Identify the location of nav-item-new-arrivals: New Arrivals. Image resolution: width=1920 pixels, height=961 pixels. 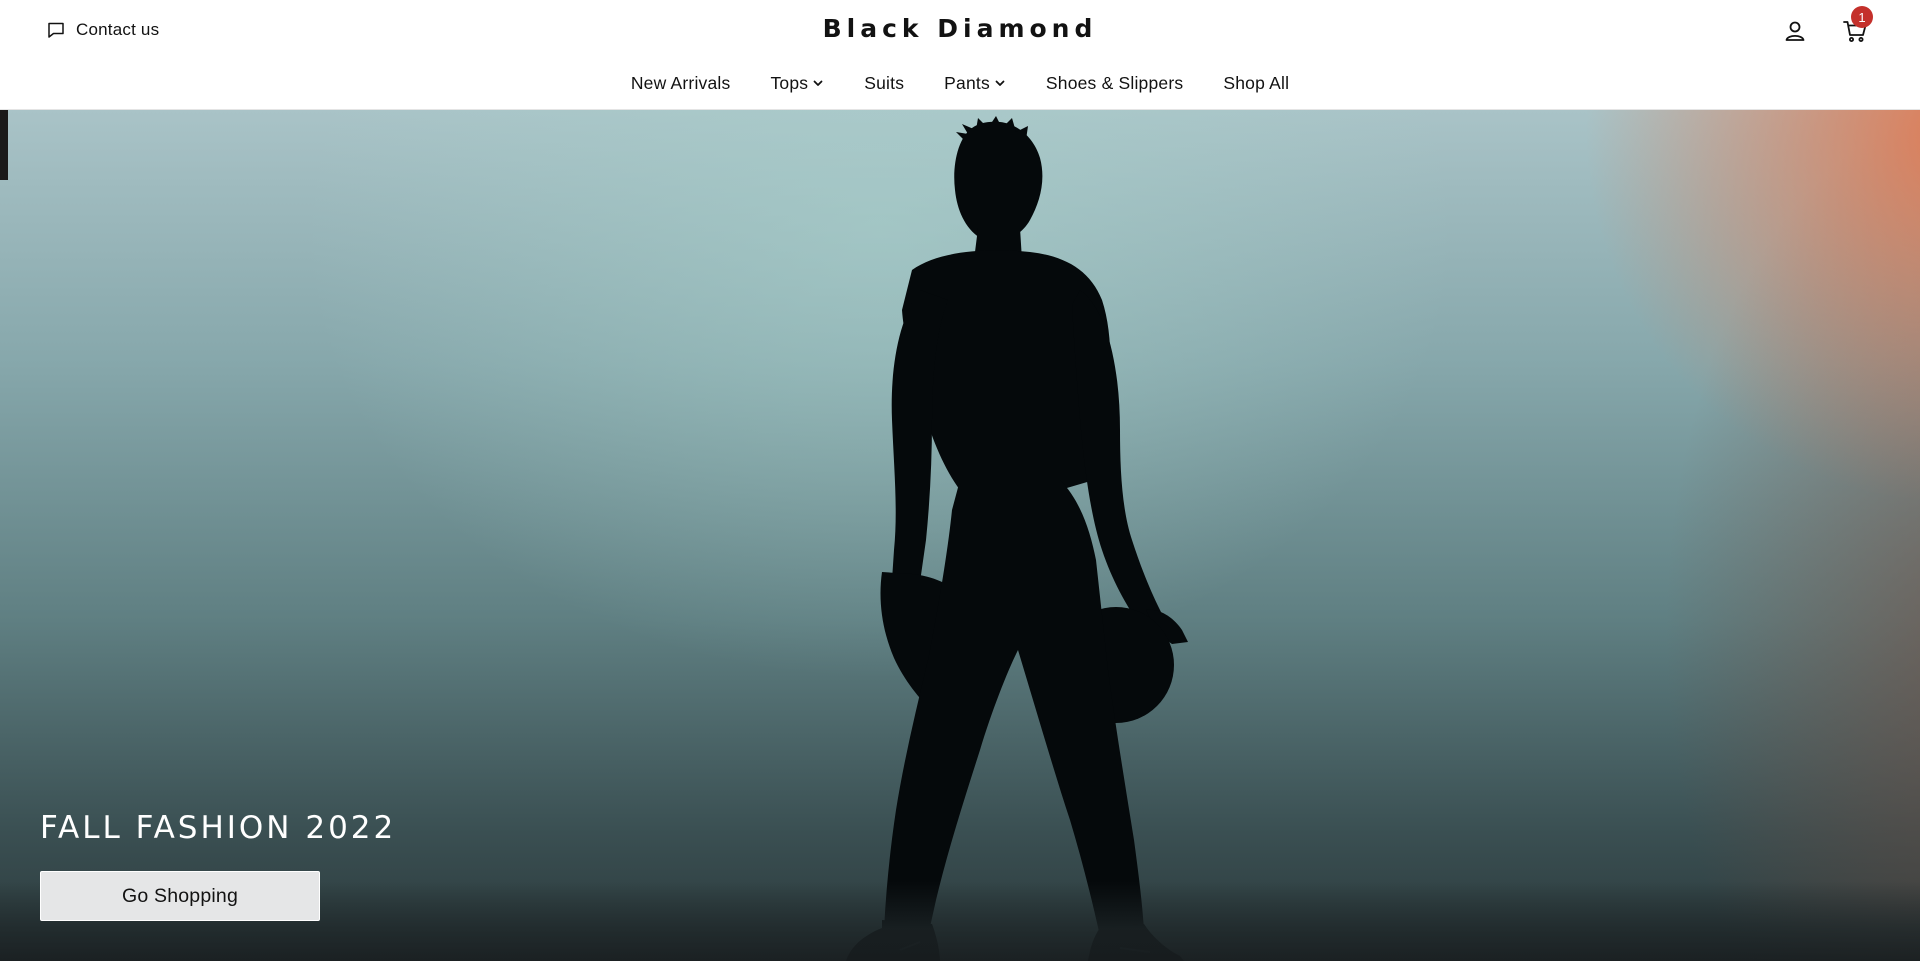
(681, 83).